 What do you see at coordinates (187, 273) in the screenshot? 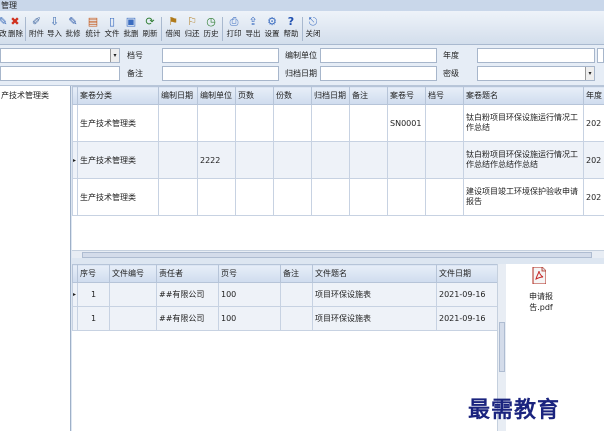
I see `header-cell: 责任者` at bounding box center [187, 273].